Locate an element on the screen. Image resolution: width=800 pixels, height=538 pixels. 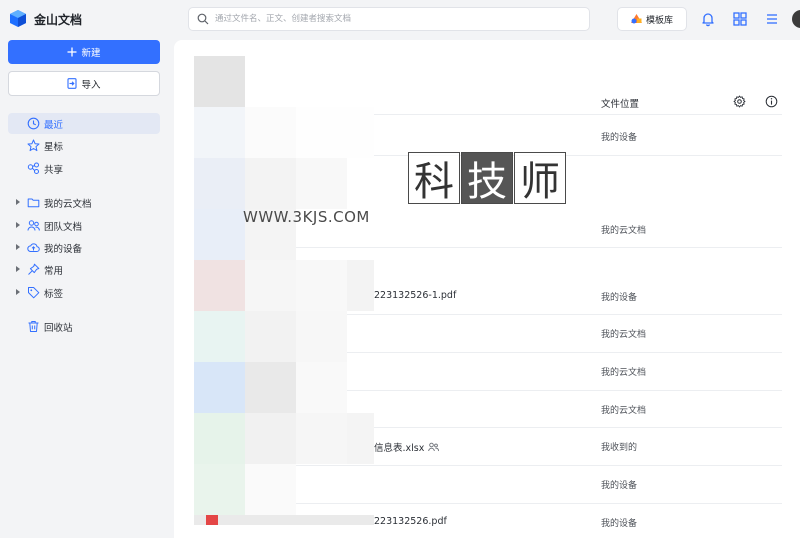
import-button: 导入 is located at coordinates (84, 83).